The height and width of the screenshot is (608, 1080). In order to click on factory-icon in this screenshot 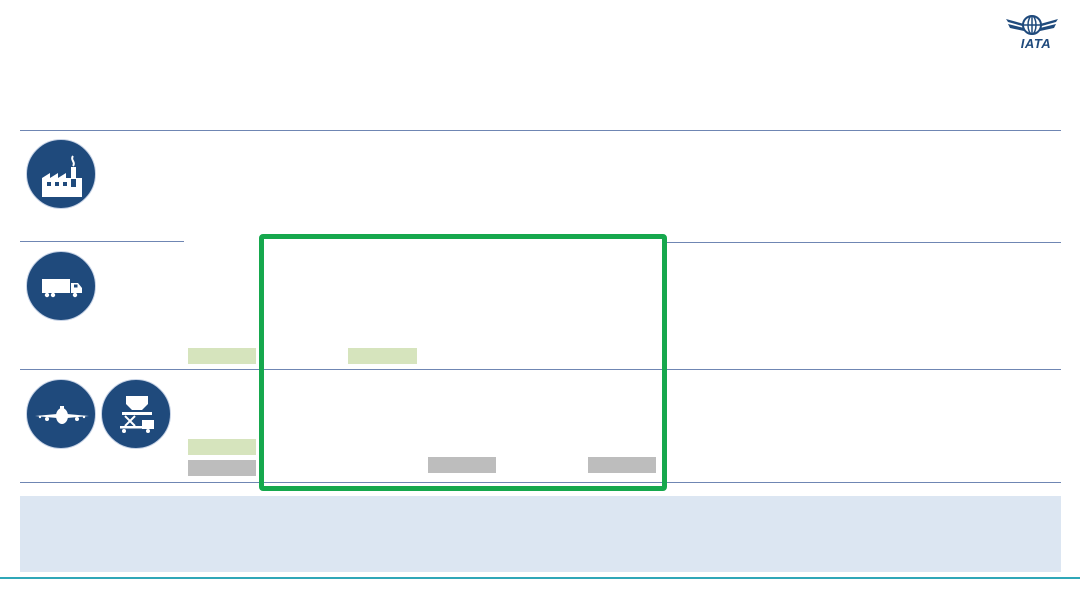, I will do `click(61, 174)`.